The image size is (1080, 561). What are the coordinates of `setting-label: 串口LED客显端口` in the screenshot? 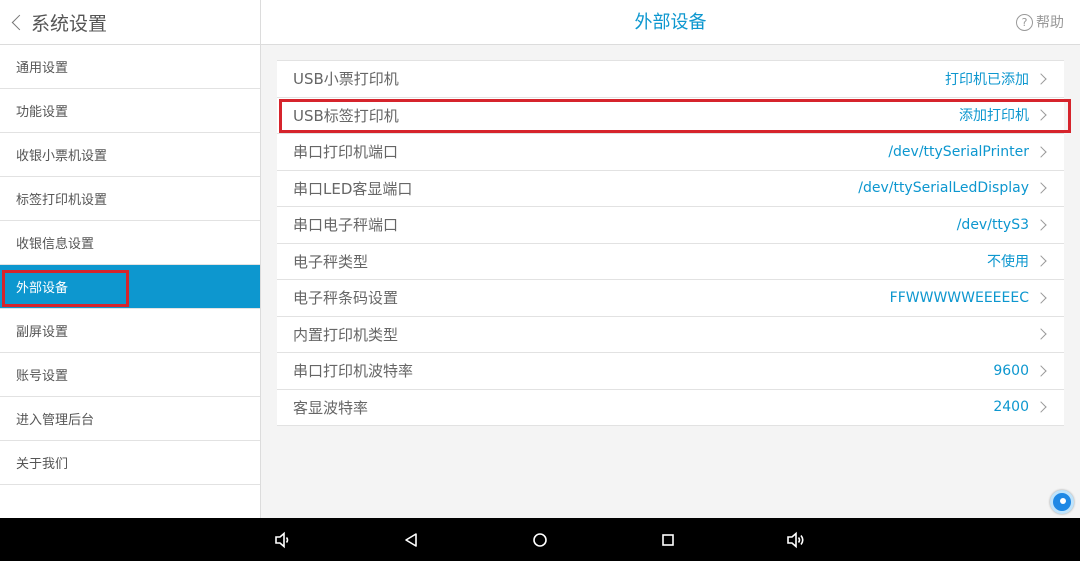 It's located at (353, 188).